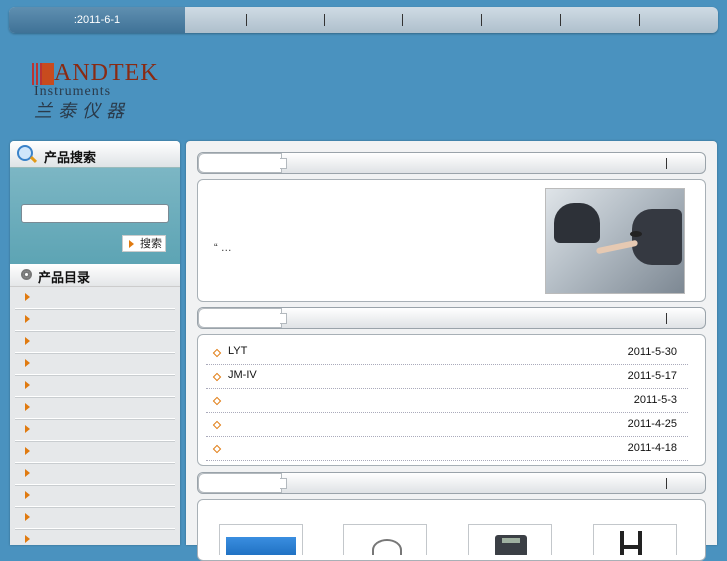 This screenshot has width=727, height=561. Describe the element at coordinates (363, 20) in the screenshot. I see `top-nav-bar: :2011-6-1` at that location.